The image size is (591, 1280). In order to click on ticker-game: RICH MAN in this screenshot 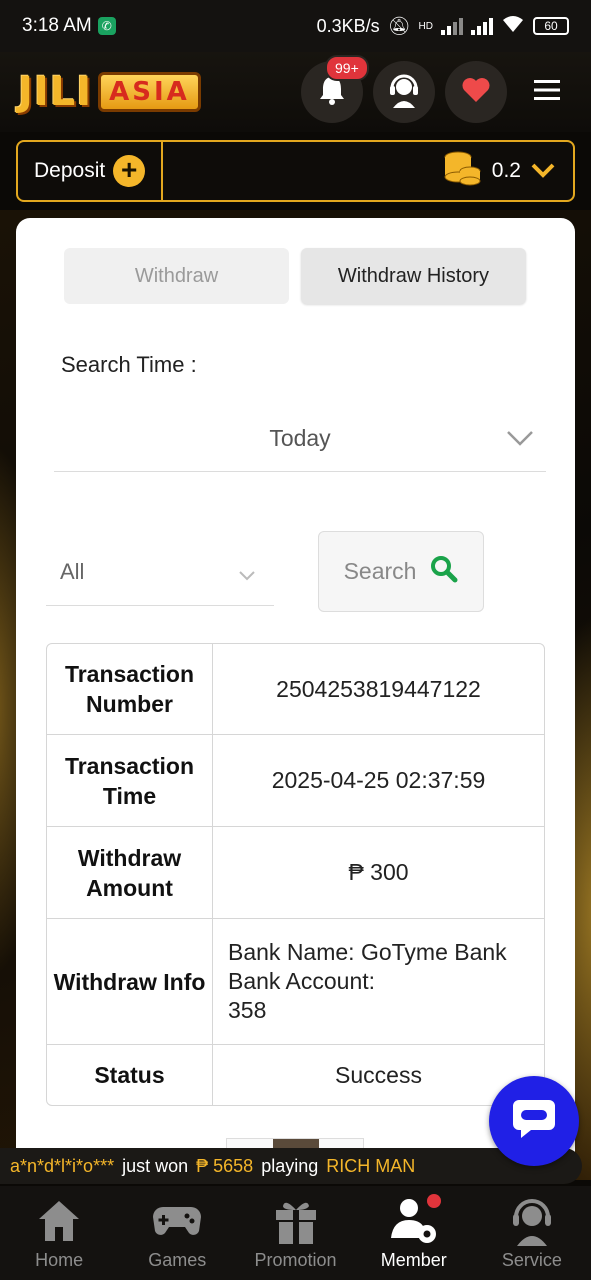, I will do `click(371, 1165)`.